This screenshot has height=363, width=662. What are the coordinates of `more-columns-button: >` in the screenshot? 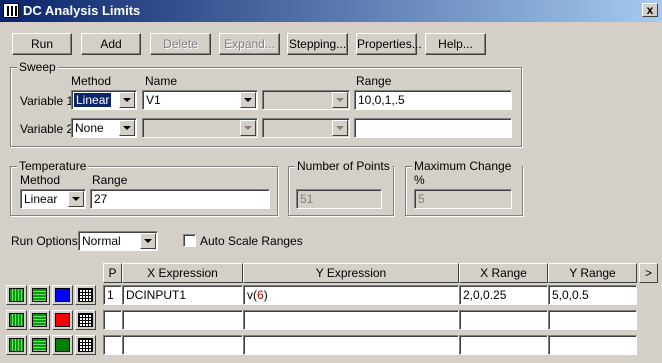 It's located at (648, 273).